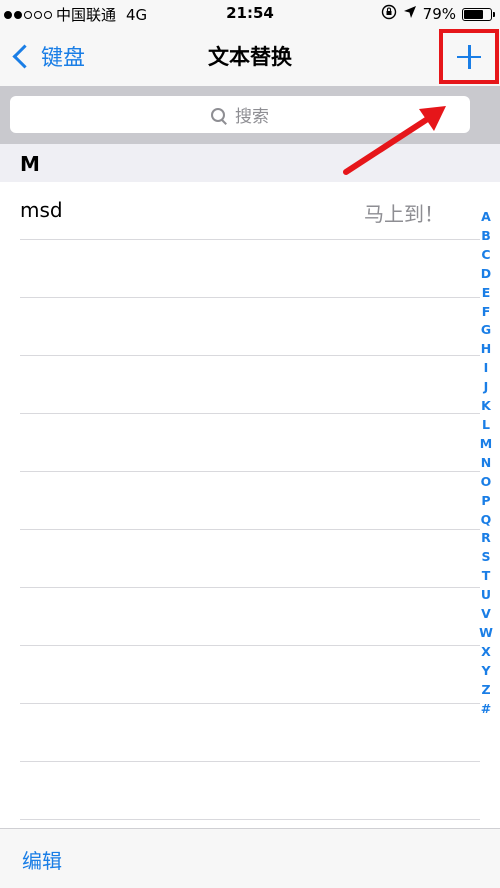 The width and height of the screenshot is (500, 888). Describe the element at coordinates (486, 538) in the screenshot. I see `index-letter: R` at that location.